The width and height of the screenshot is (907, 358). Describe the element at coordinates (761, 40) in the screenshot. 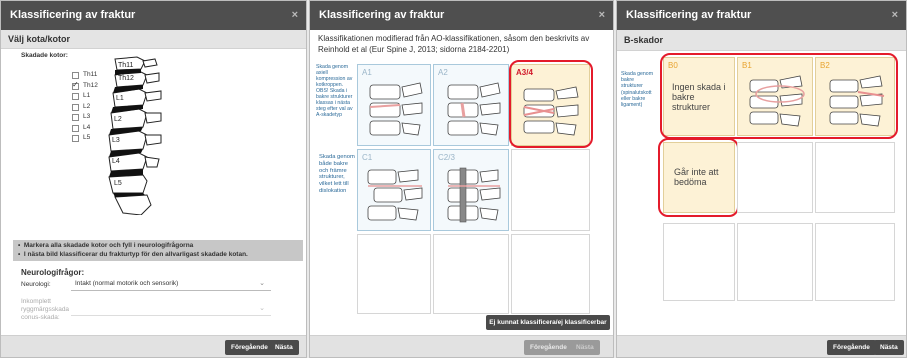

I see `section-title: B-skador` at that location.